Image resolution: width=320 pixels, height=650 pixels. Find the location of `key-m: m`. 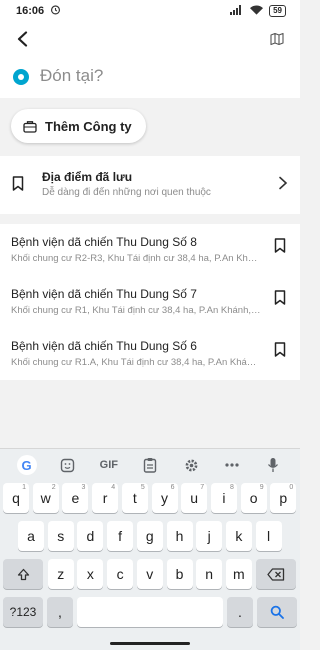

key-m: m is located at coordinates (238, 574).